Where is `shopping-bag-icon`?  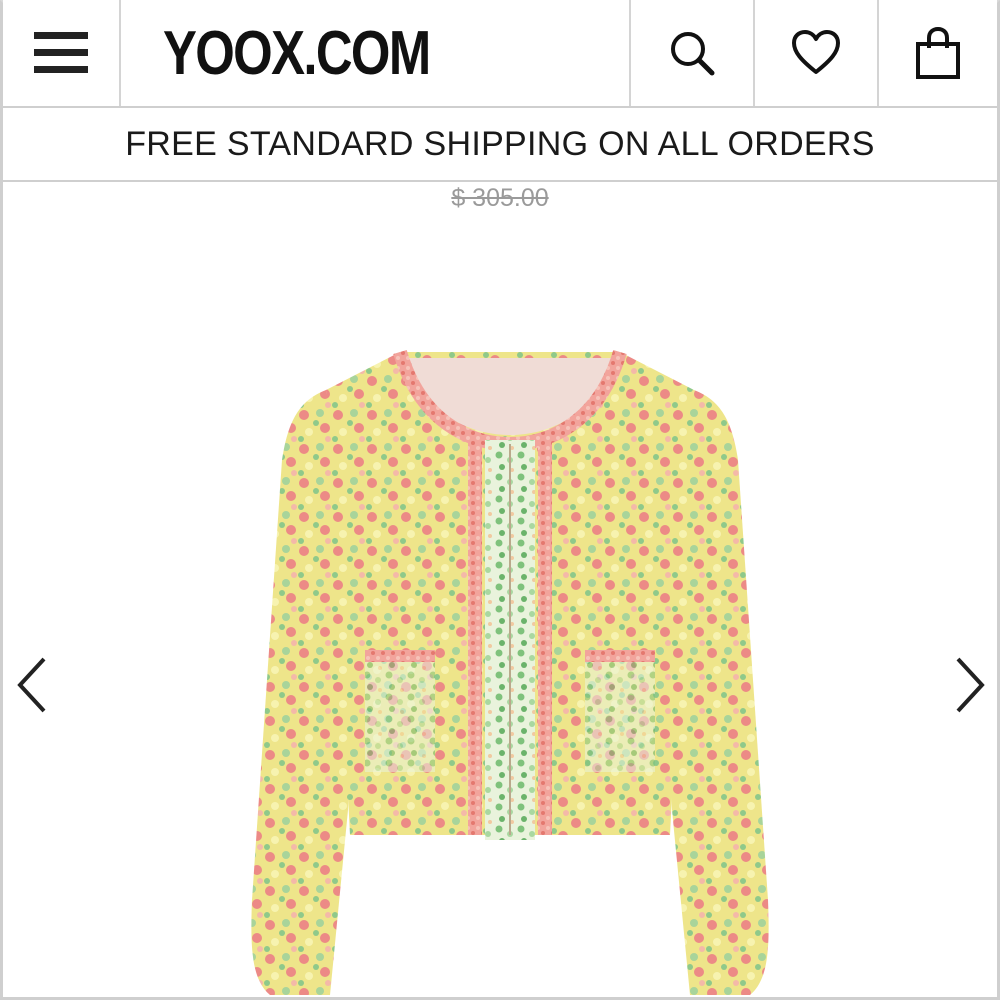
shopping-bag-icon is located at coordinates (938, 52).